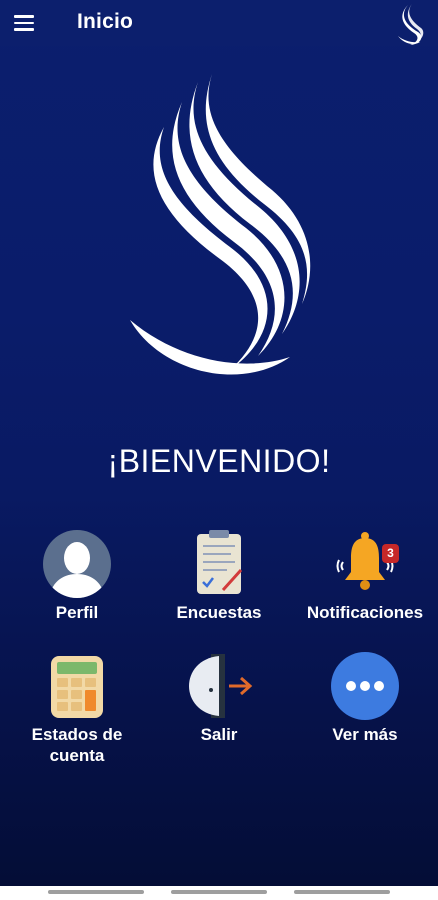  I want to click on menu-tile-logout: Salir, so click(219, 697).